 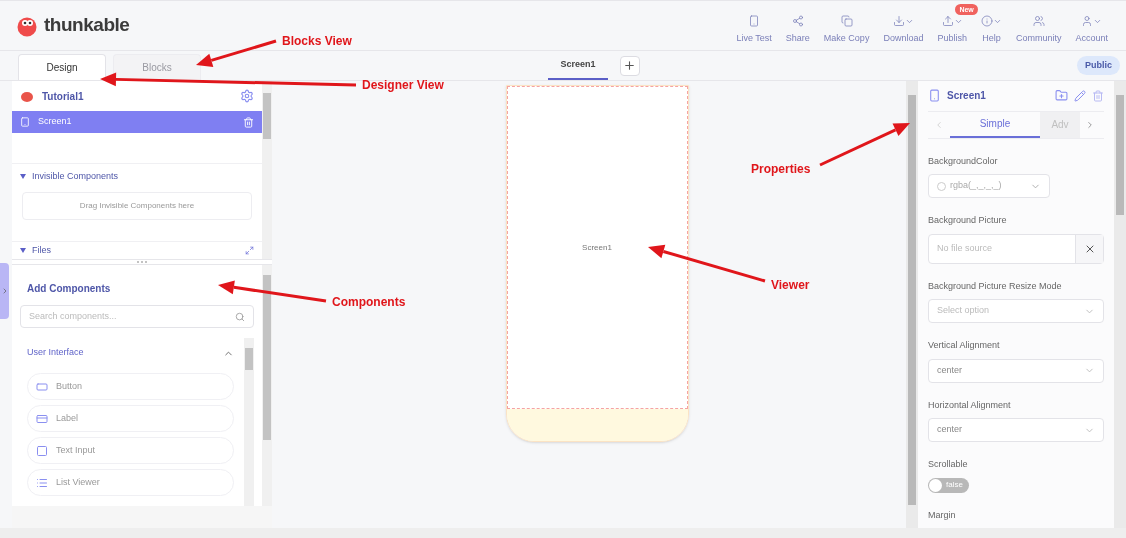 I want to click on toggle-value: false, so click(x=954, y=485).